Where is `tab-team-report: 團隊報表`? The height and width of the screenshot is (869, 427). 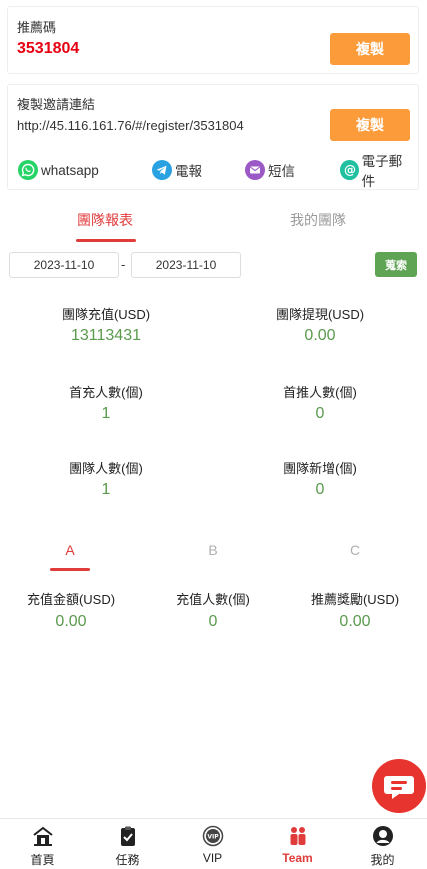
tab-team-report: 團隊報表 is located at coordinates (105, 220).